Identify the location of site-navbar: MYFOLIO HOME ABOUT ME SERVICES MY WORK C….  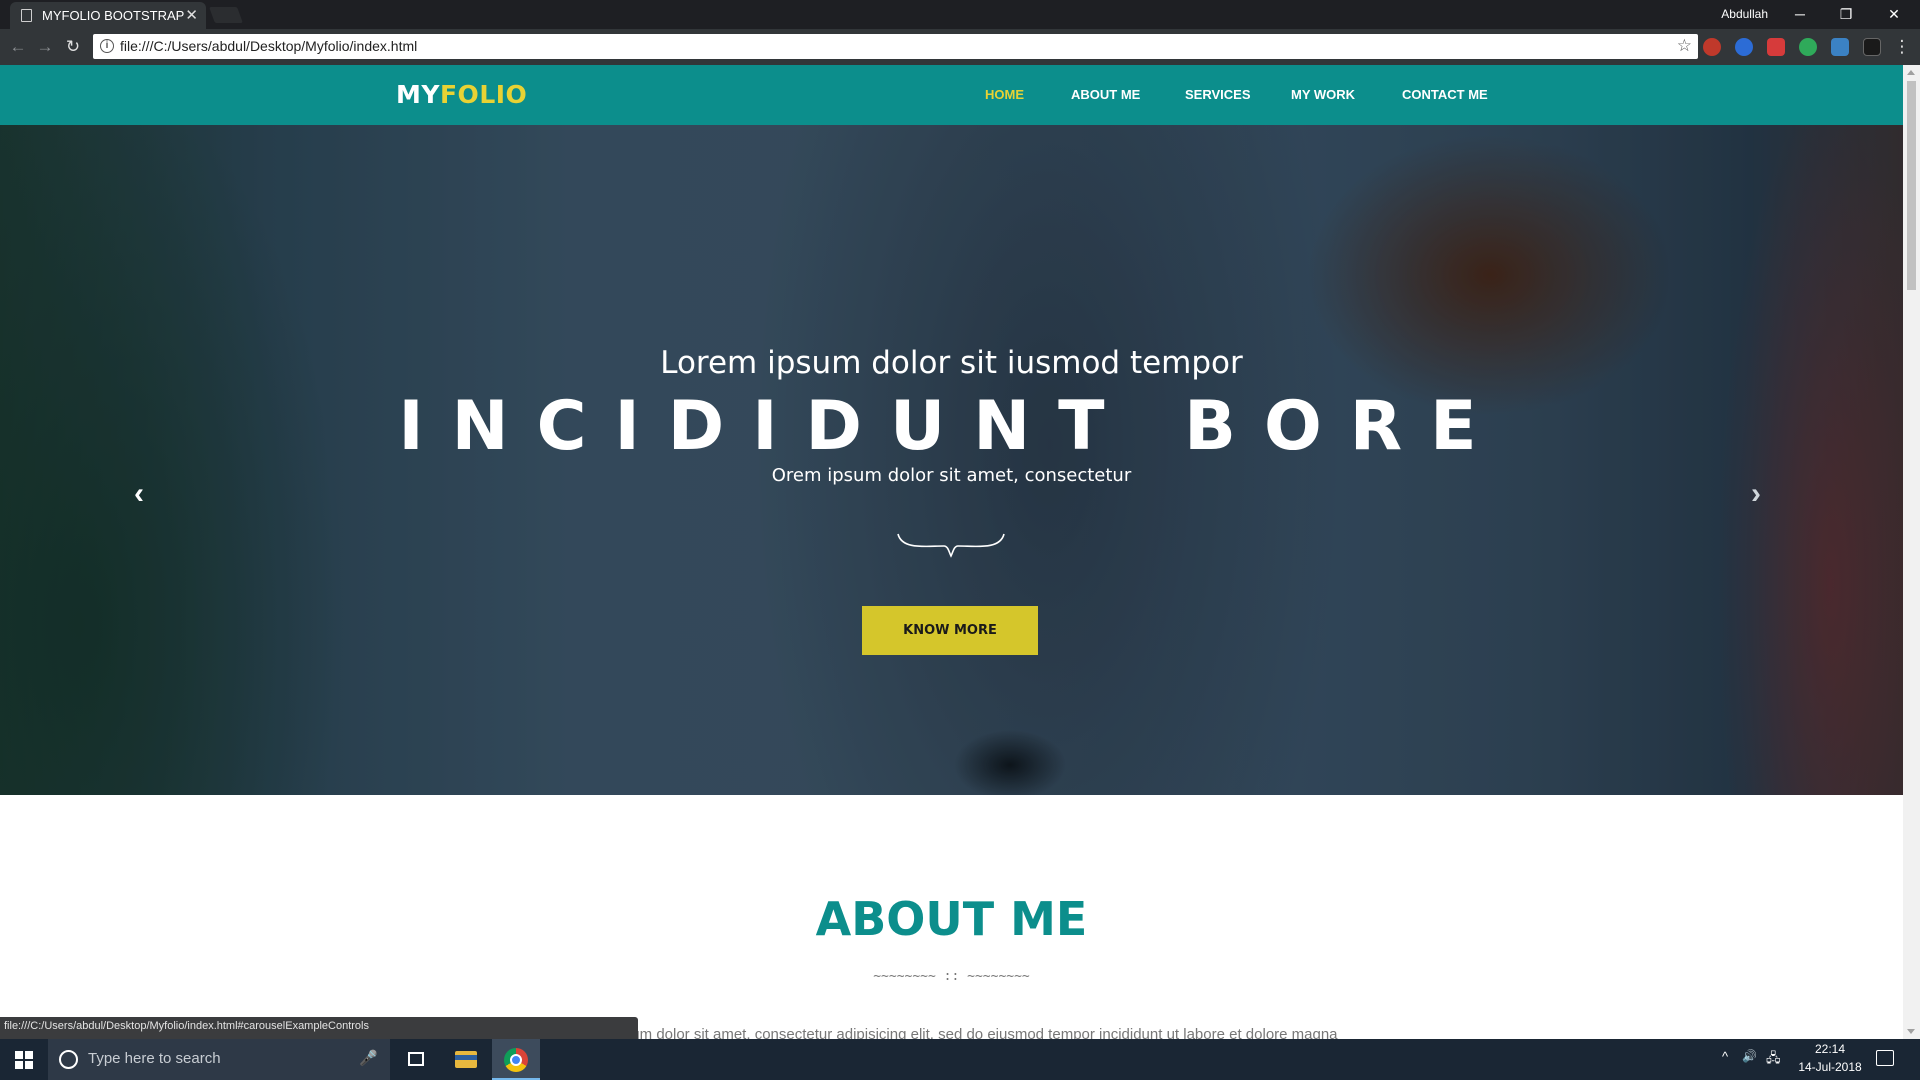
(951, 95).